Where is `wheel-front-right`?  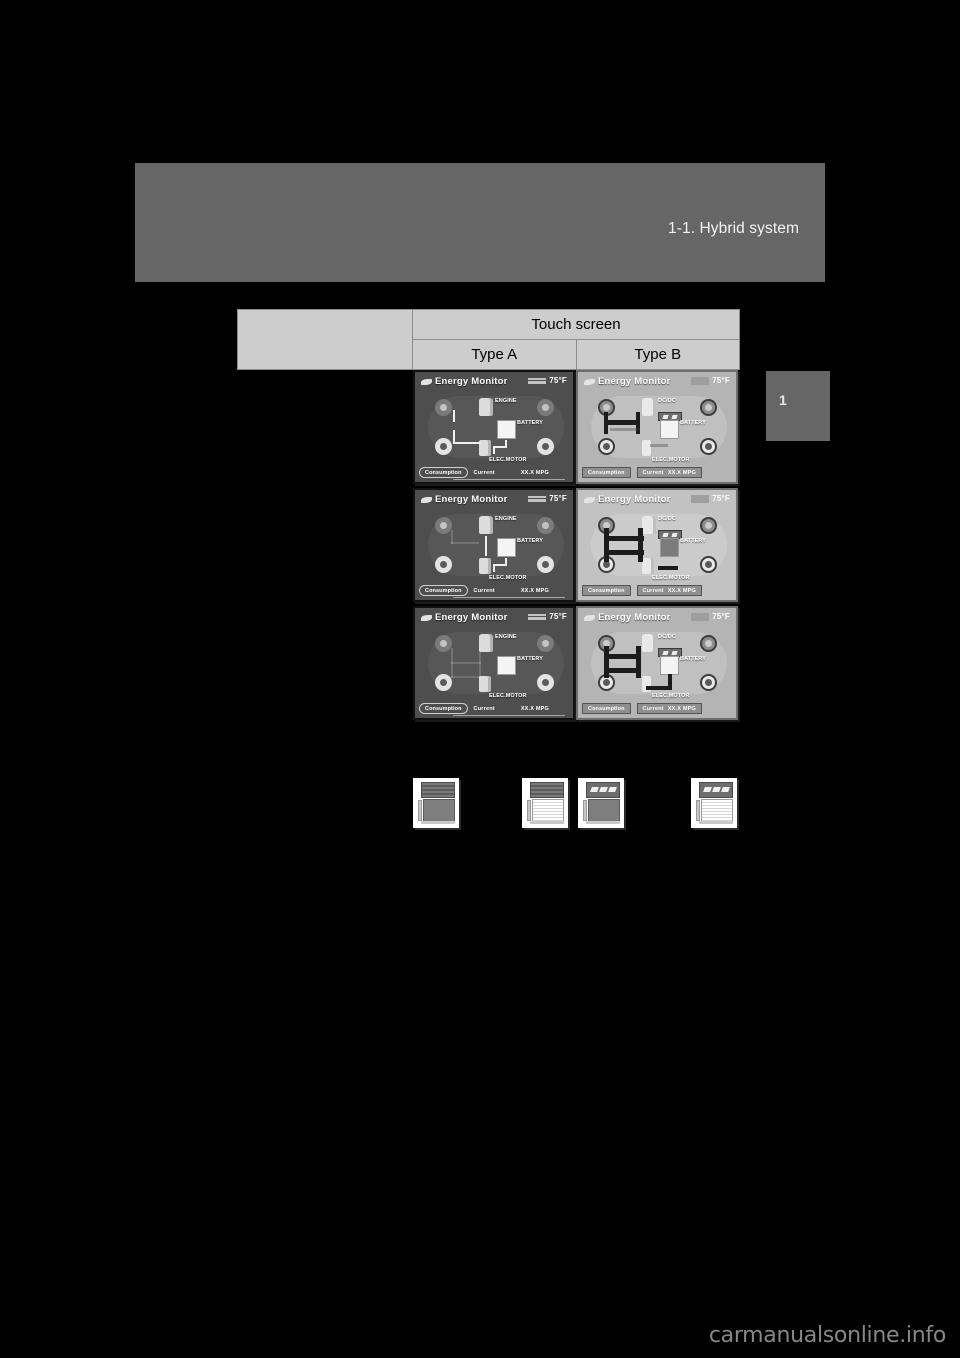 wheel-front-right is located at coordinates (545, 525).